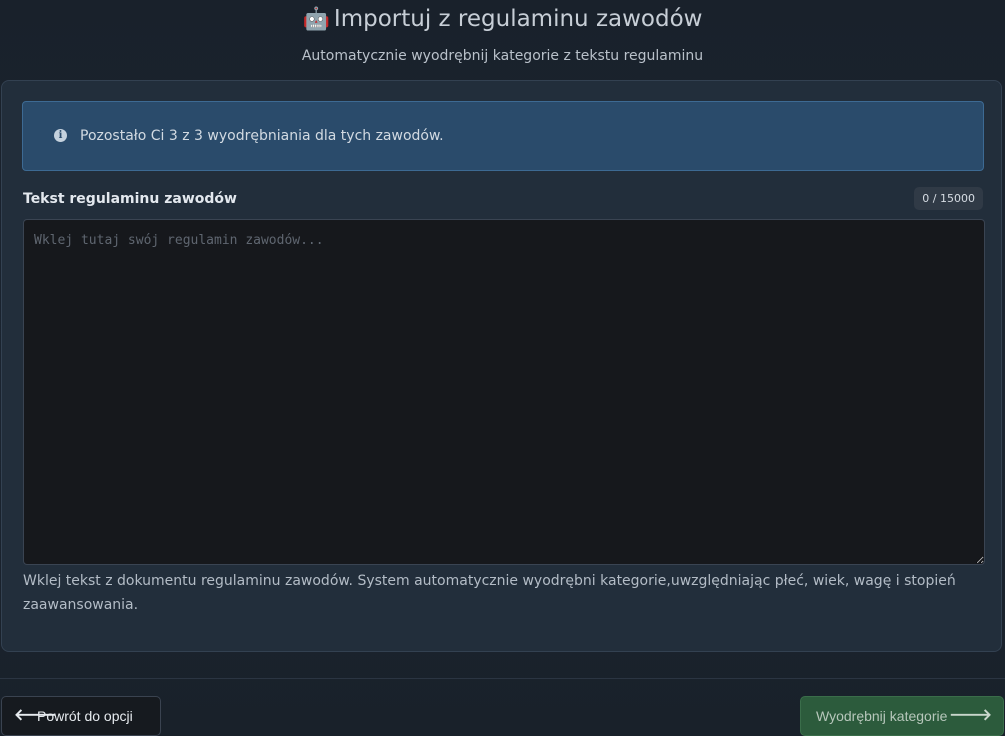 The height and width of the screenshot is (736, 1005). I want to click on page-title-text: Importuj z regulaminu zawodów, so click(518, 19).